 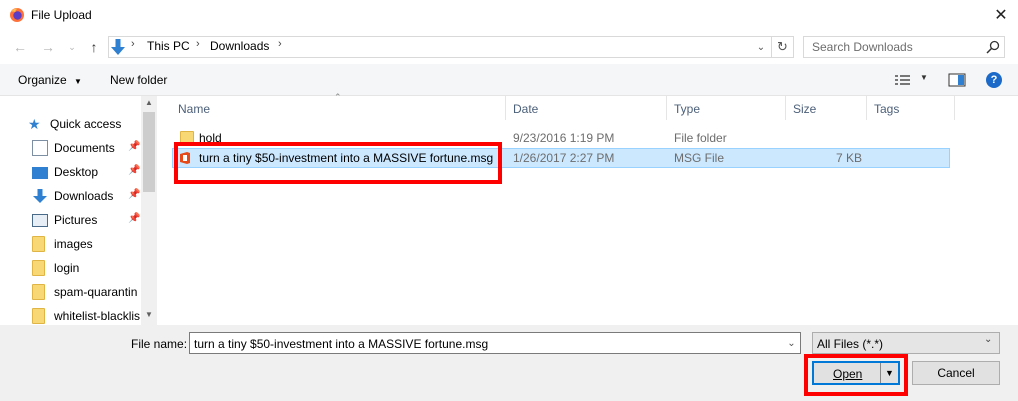 I want to click on sidebar-item-quick-access: ★ Quick access, so click(x=74, y=124).